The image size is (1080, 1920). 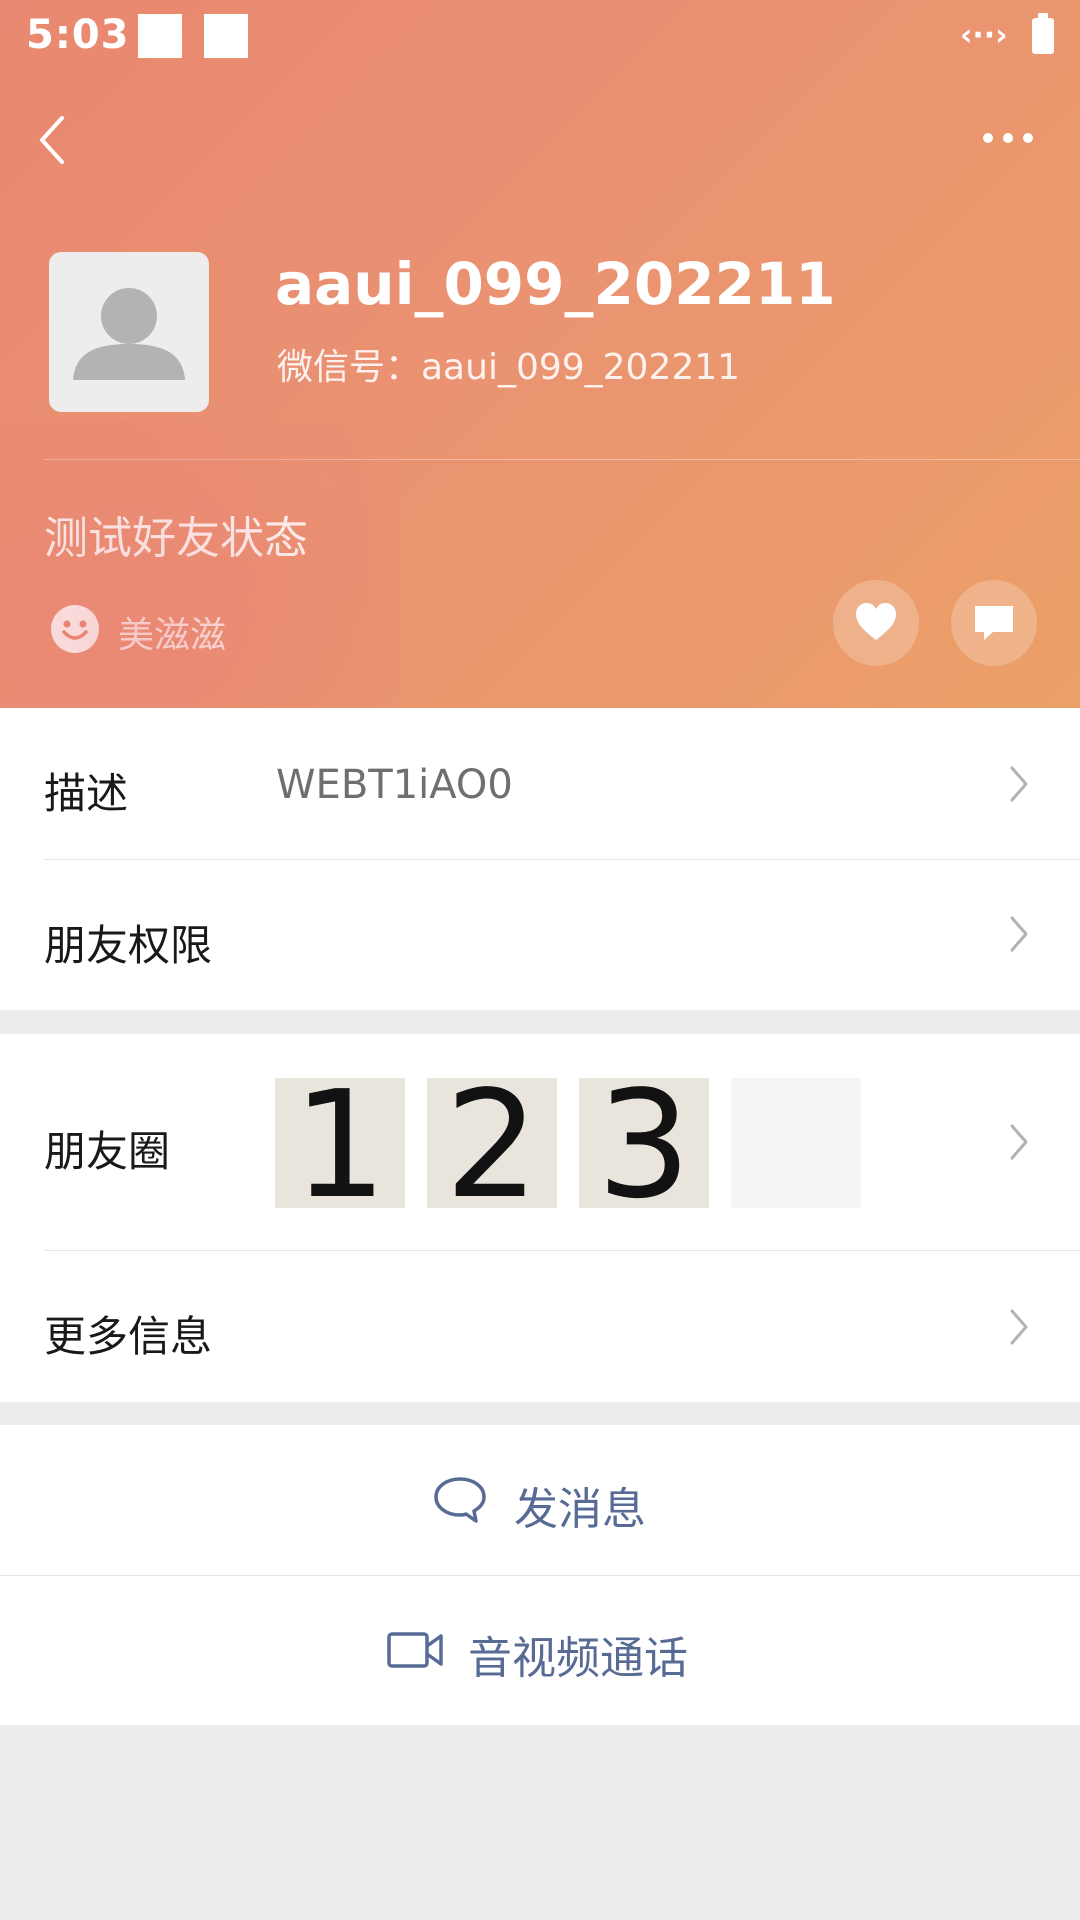 What do you see at coordinates (107, 1151) in the screenshot?
I see `moments-label: 朋友圈` at bounding box center [107, 1151].